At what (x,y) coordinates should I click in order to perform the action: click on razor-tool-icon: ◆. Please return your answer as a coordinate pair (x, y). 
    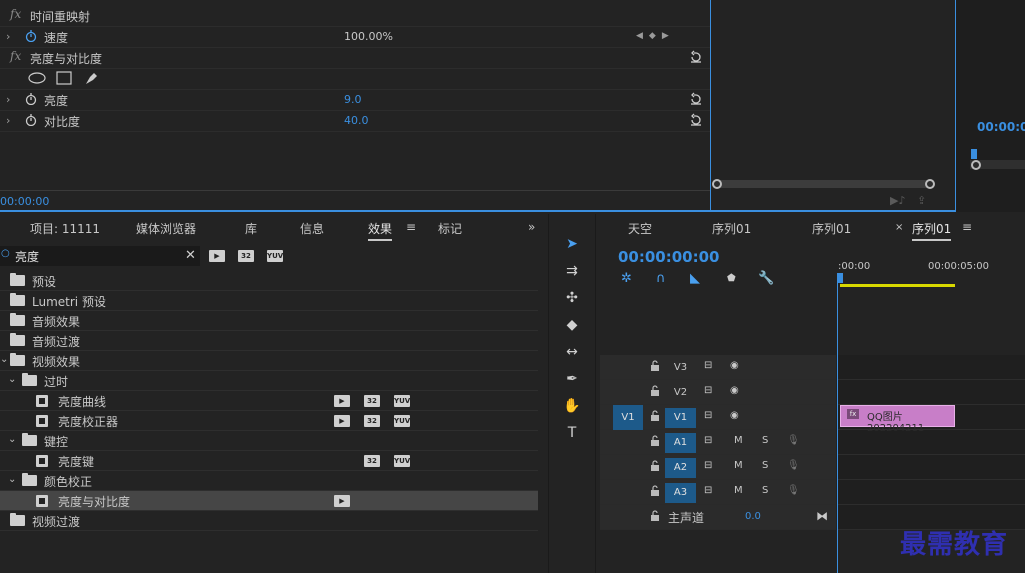
    Looking at the image, I should click on (572, 325).